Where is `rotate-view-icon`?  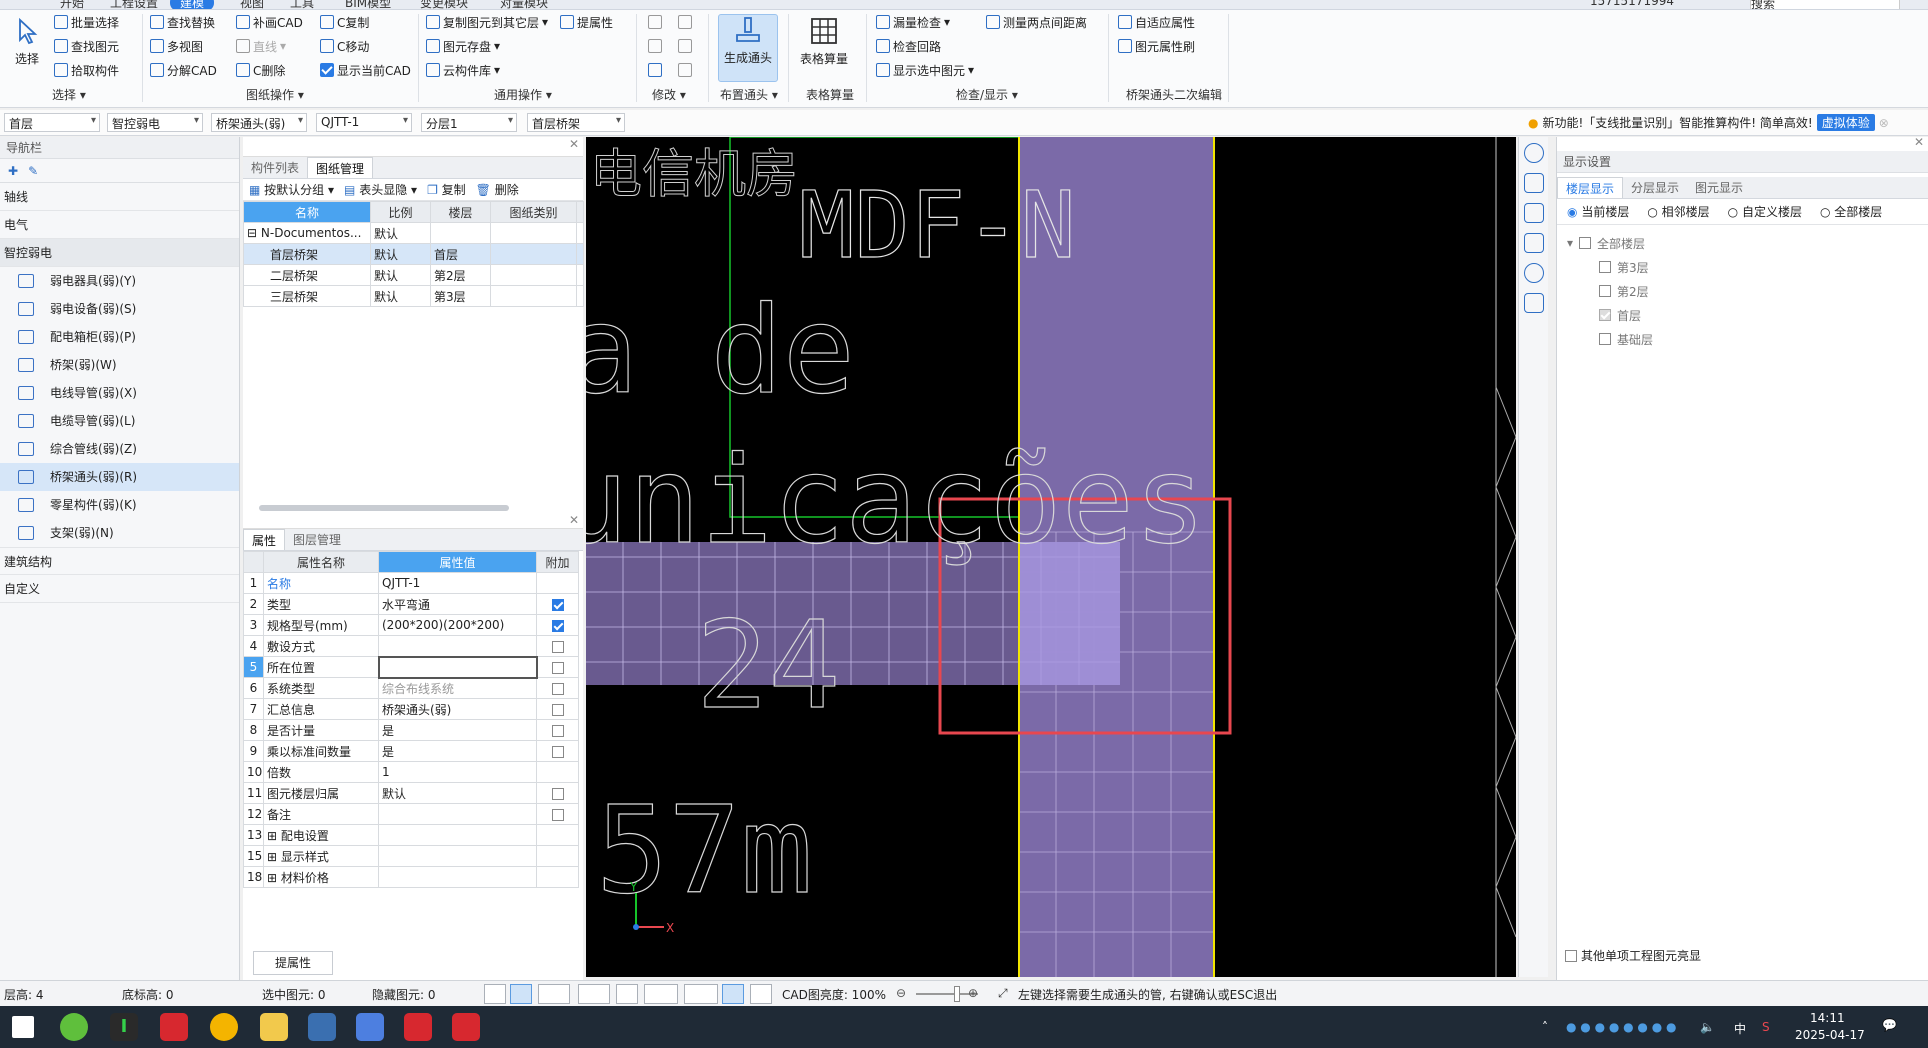 rotate-view-icon is located at coordinates (1533, 273).